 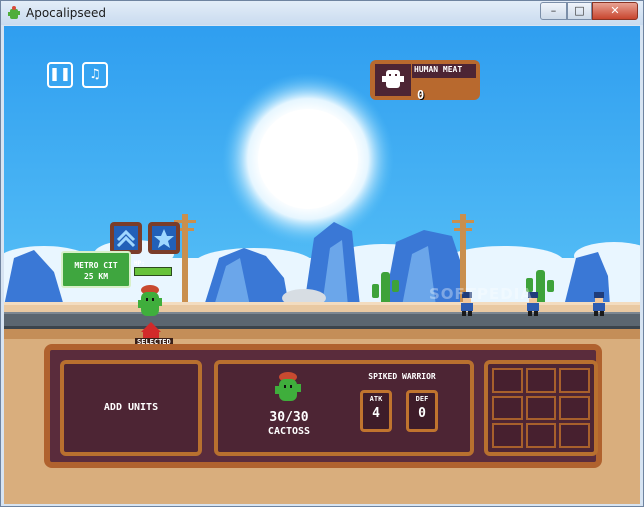 What do you see at coordinates (289, 431) in the screenshot?
I see `unit-name: CACTOSS` at bounding box center [289, 431].